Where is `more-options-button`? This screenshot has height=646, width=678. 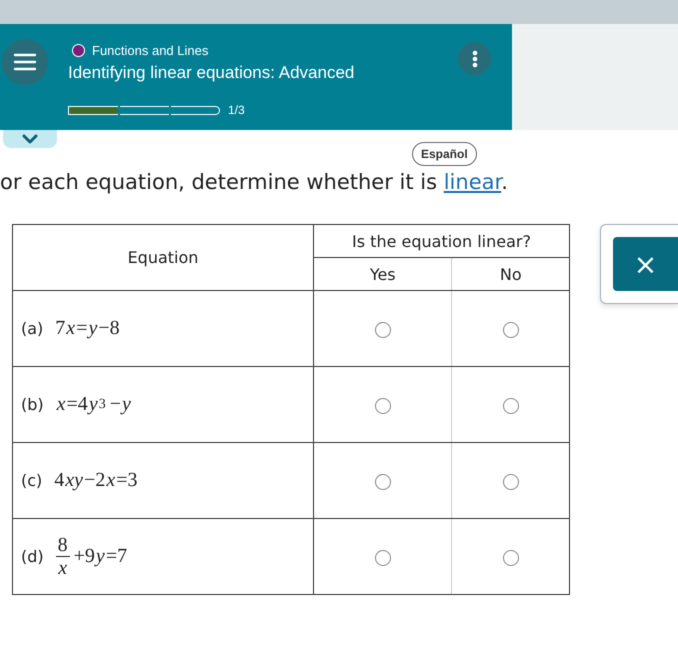 more-options-button is located at coordinates (474, 58).